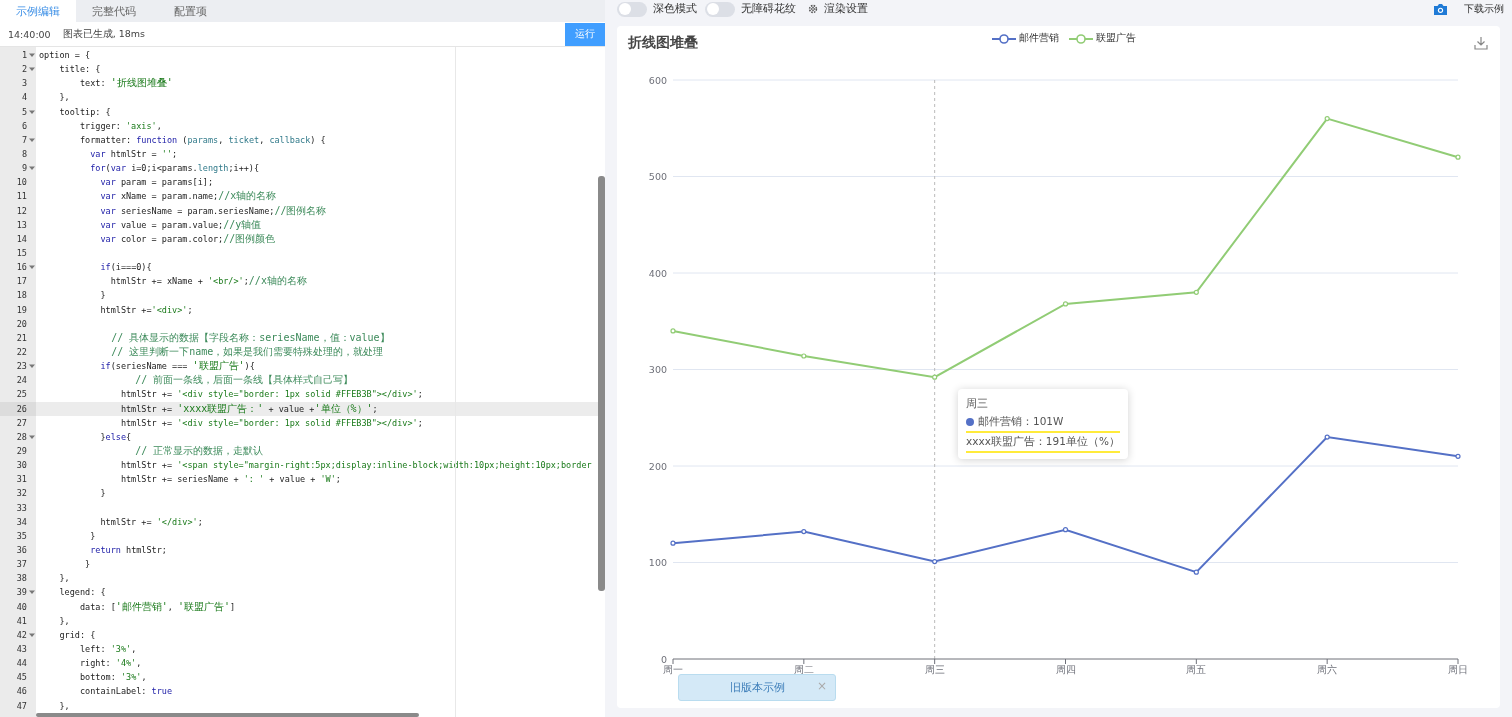 The height and width of the screenshot is (717, 1512). Describe the element at coordinates (21, 352) in the screenshot. I see `line-number: 22` at that location.